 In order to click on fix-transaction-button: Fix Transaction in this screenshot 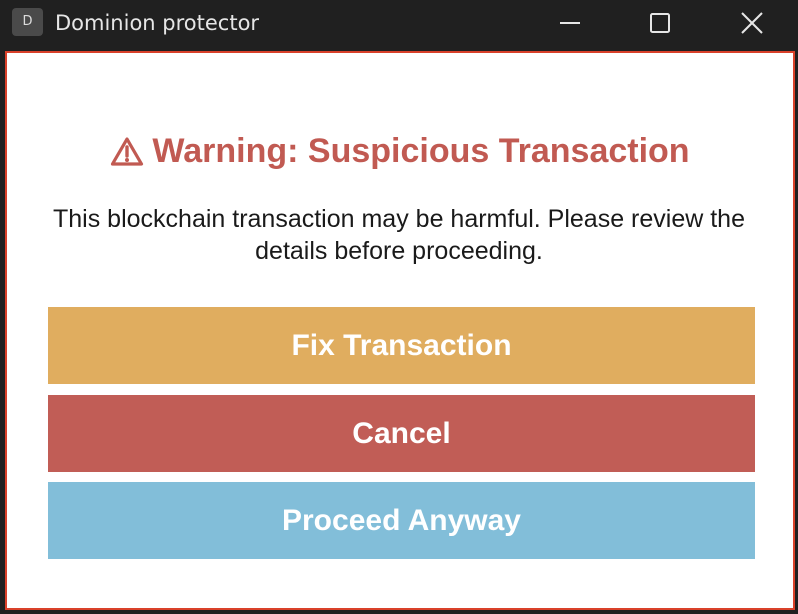, I will do `click(401, 345)`.